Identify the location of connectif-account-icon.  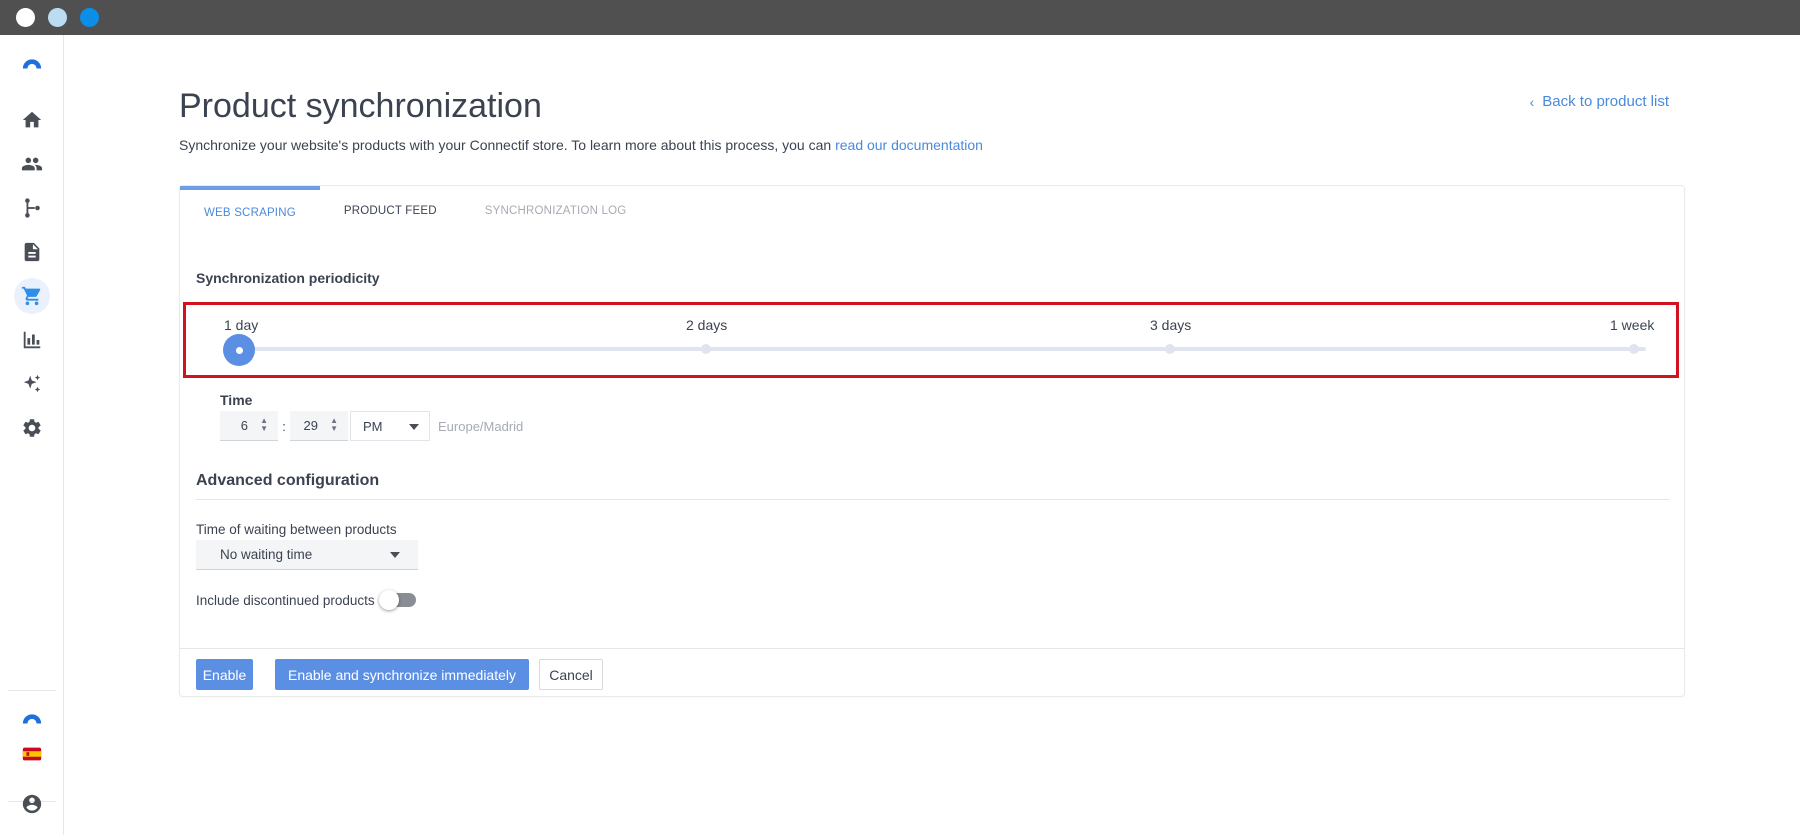
(32, 718).